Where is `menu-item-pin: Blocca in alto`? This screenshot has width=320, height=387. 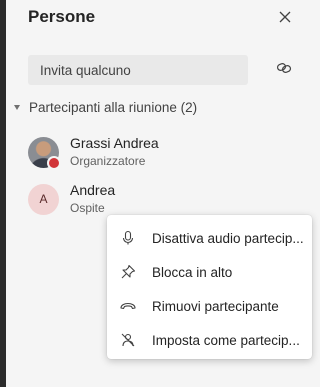 menu-item-pin: Blocca in alto is located at coordinates (209, 272).